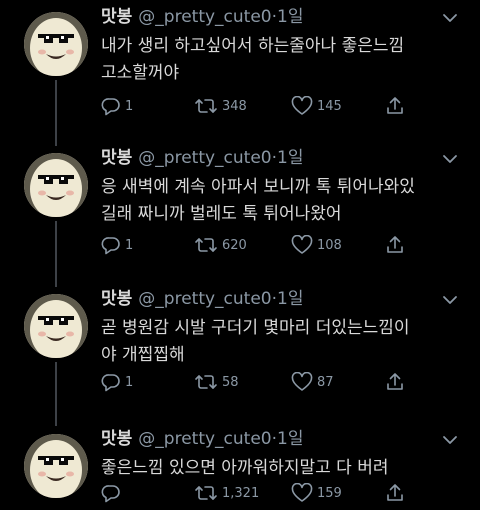  I want to click on tweet-actions: 1 58 87, so click(266, 382).